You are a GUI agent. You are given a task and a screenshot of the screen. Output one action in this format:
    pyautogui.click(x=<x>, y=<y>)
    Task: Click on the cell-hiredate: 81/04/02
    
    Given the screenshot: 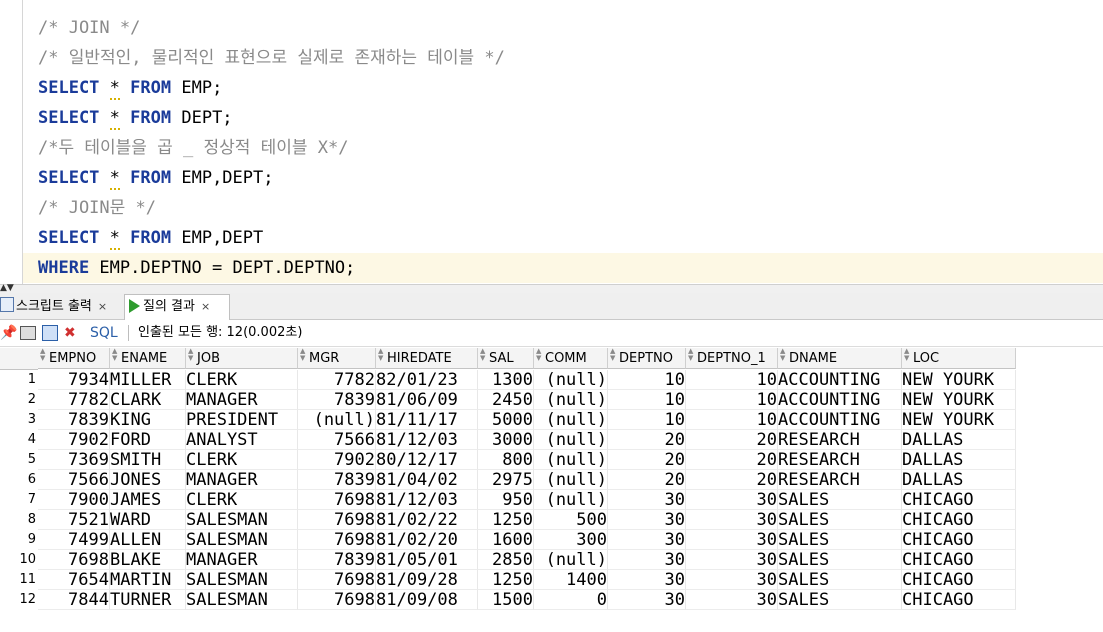 What is the action you would take?
    pyautogui.click(x=427, y=480)
    